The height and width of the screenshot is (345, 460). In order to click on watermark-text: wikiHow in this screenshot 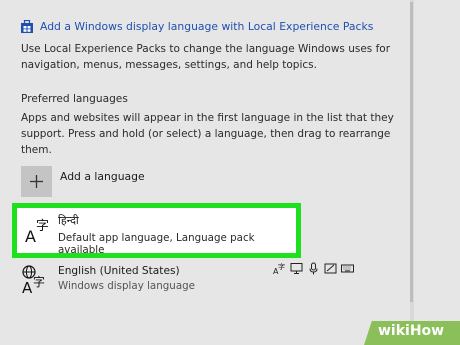, I will do `click(411, 331)`.